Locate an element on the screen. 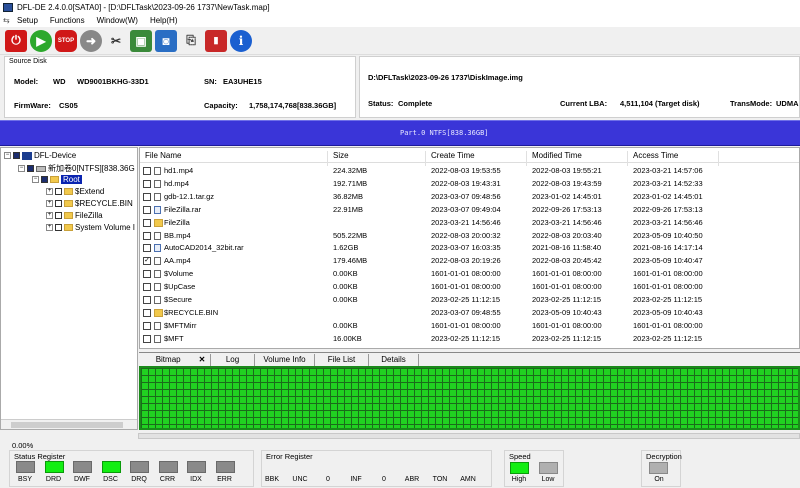  file-name-cell: $LogFile is located at coordinates (178, 347).